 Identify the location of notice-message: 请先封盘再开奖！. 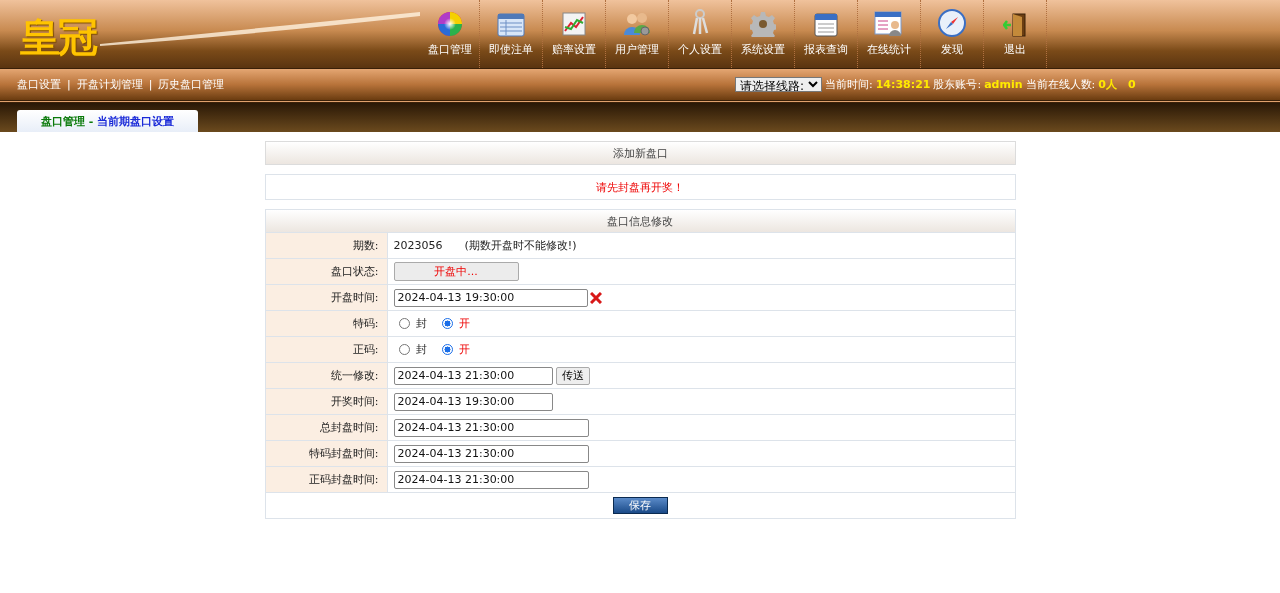
(640, 187).